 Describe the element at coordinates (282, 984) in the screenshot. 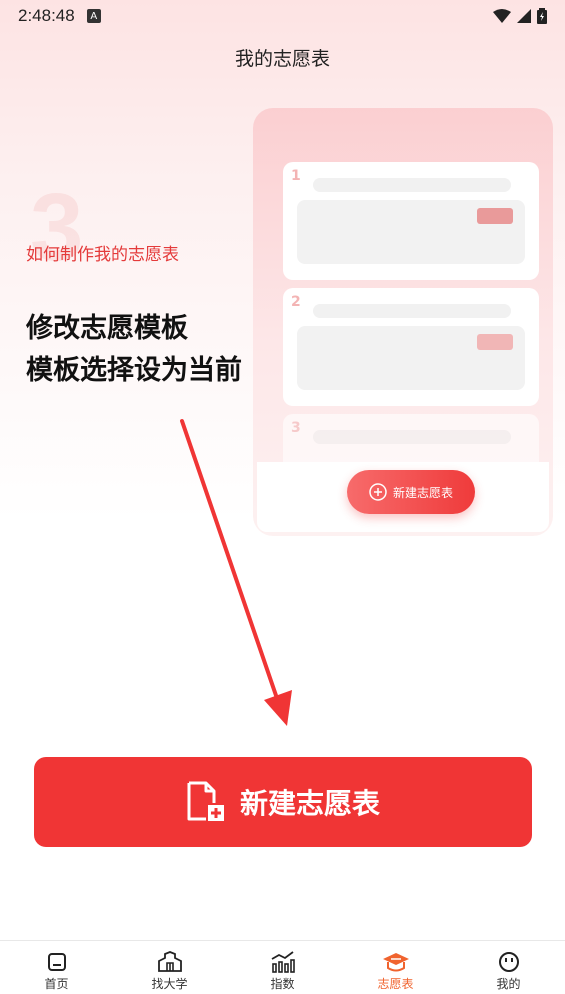

I see `nav-label: 指数` at that location.